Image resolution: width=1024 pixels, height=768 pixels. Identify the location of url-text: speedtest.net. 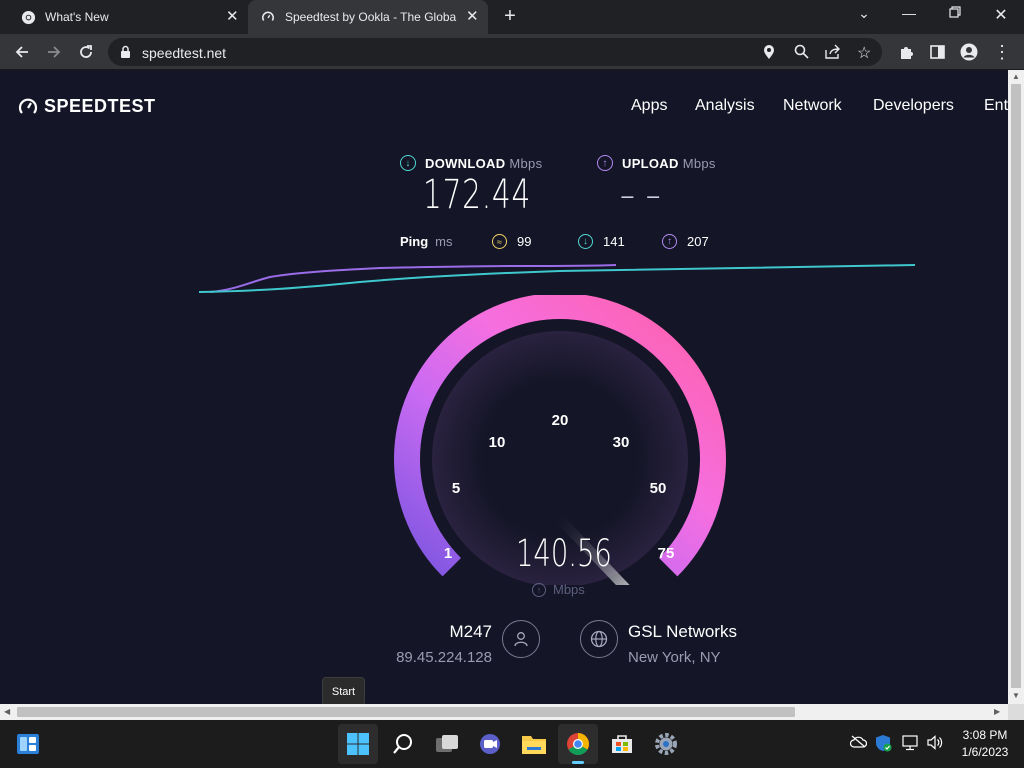
(184, 53).